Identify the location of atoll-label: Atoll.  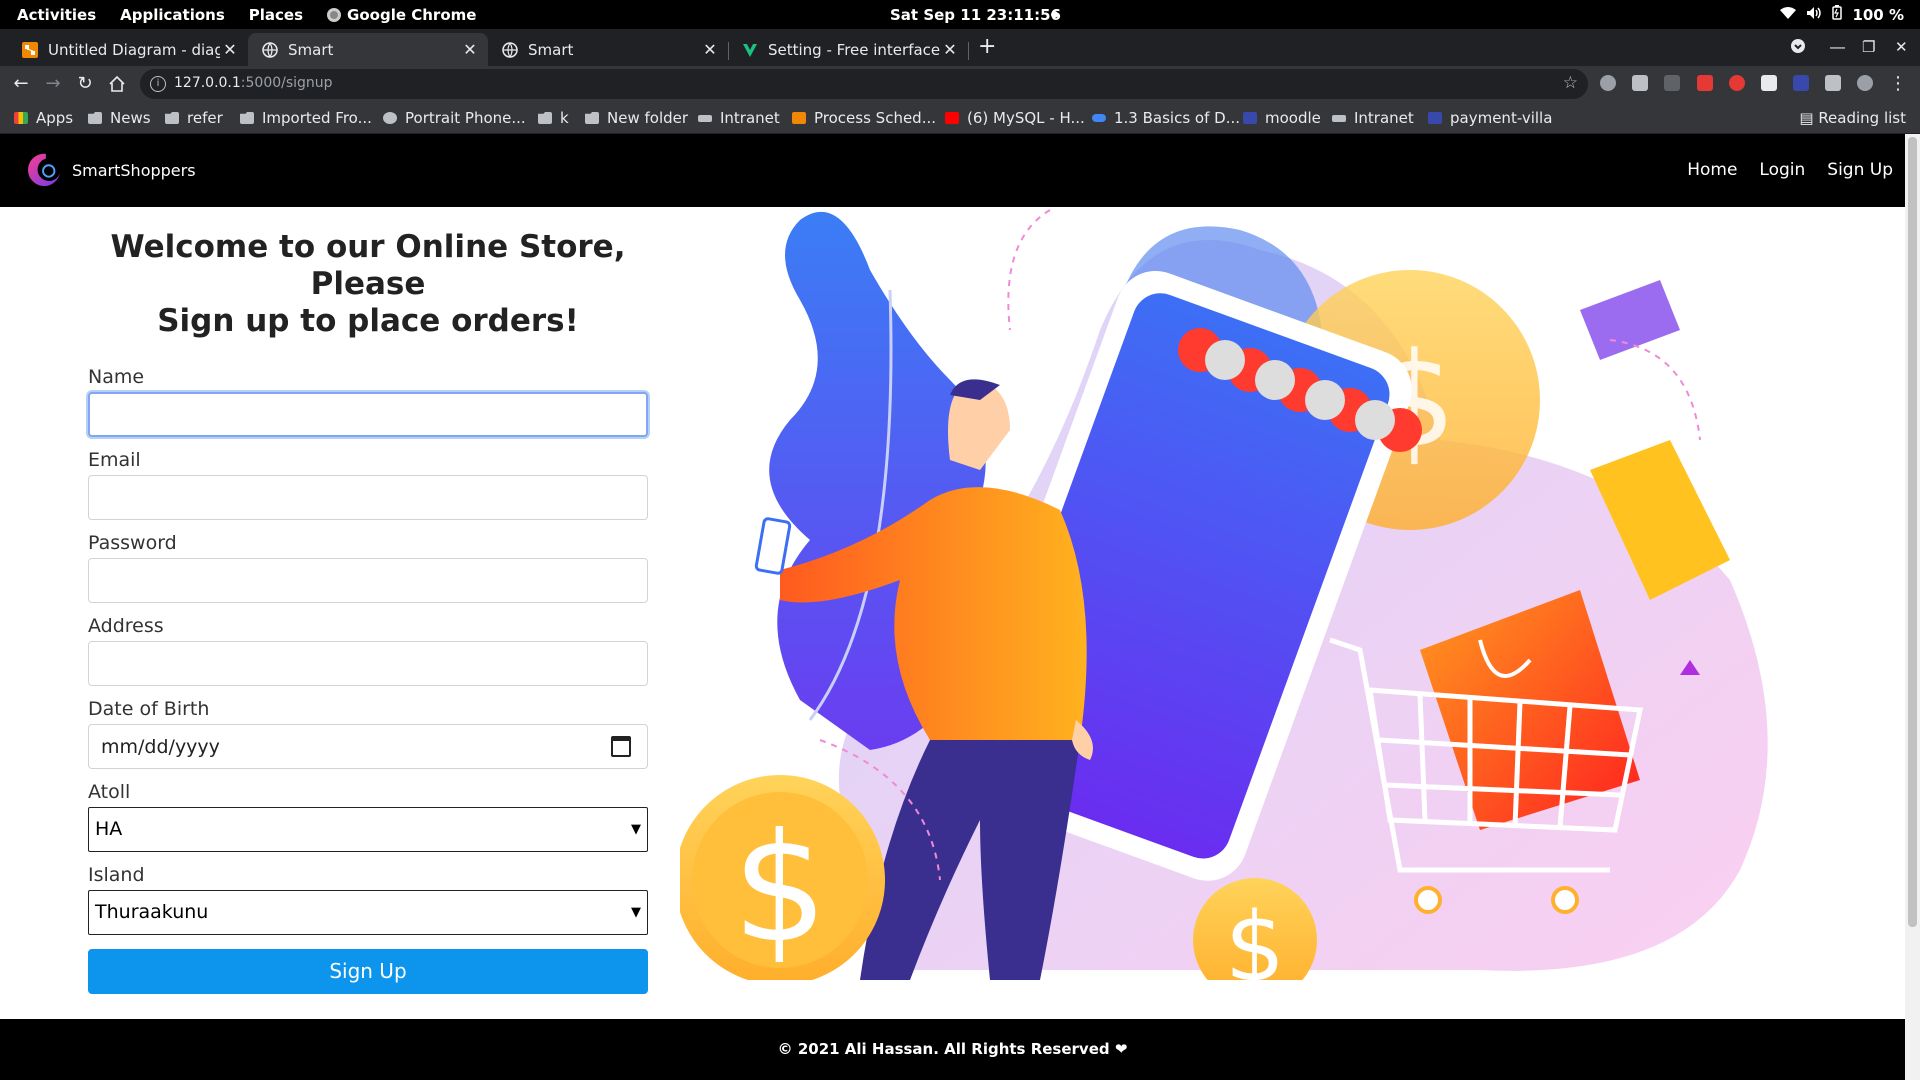
(109, 792).